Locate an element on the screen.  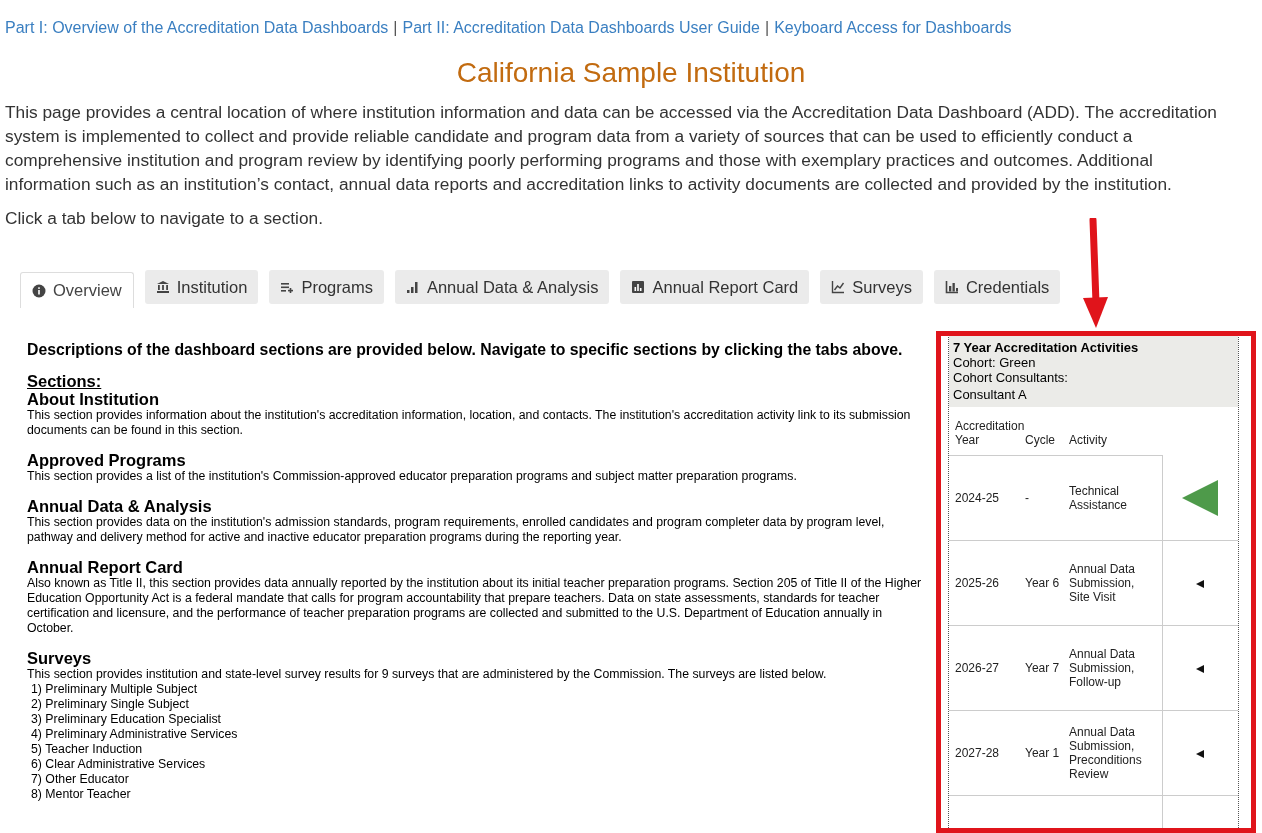
year-cell: 2026-27 is located at coordinates (987, 668).